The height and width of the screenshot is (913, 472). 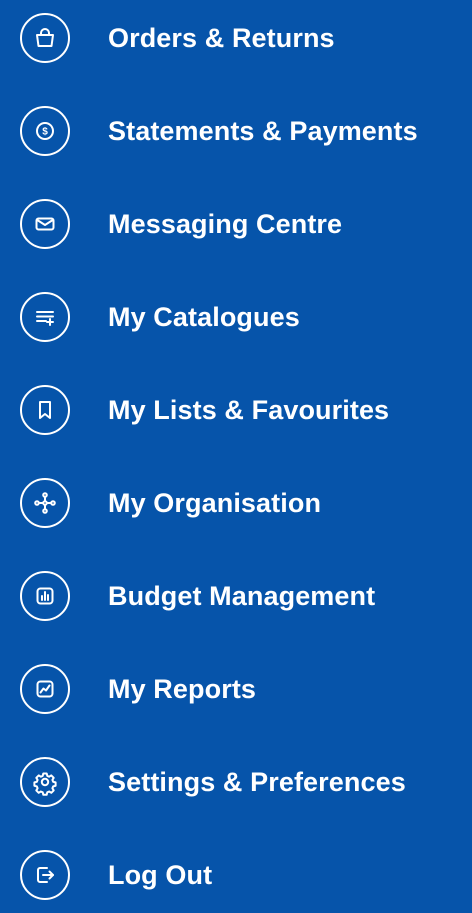 What do you see at coordinates (45, 317) in the screenshot?
I see `list-add-icon` at bounding box center [45, 317].